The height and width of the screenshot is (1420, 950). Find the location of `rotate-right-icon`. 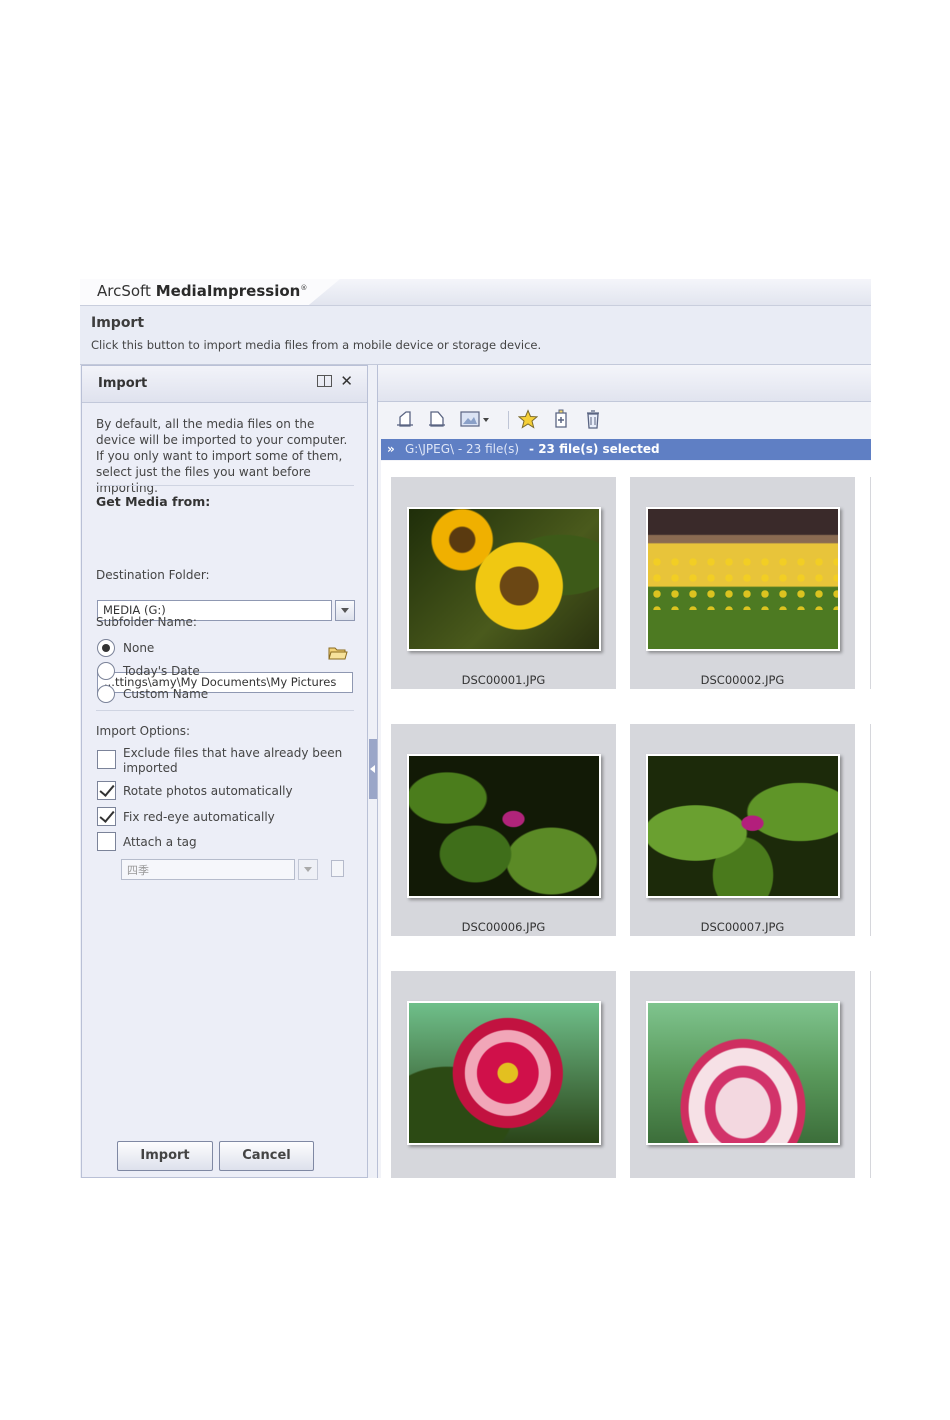

rotate-right-icon is located at coordinates (437, 419).